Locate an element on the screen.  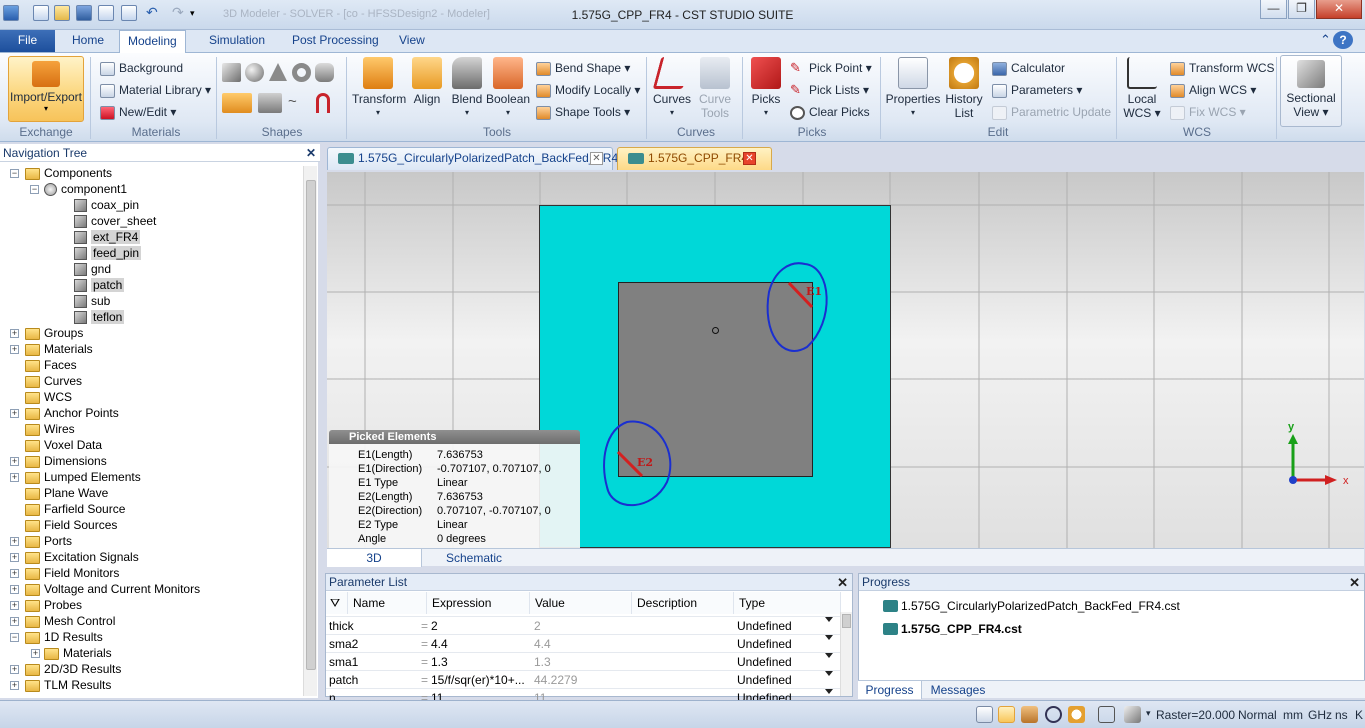
pick-point-button: ✎ Pick Point ▾ is located at coordinates (831, 68).